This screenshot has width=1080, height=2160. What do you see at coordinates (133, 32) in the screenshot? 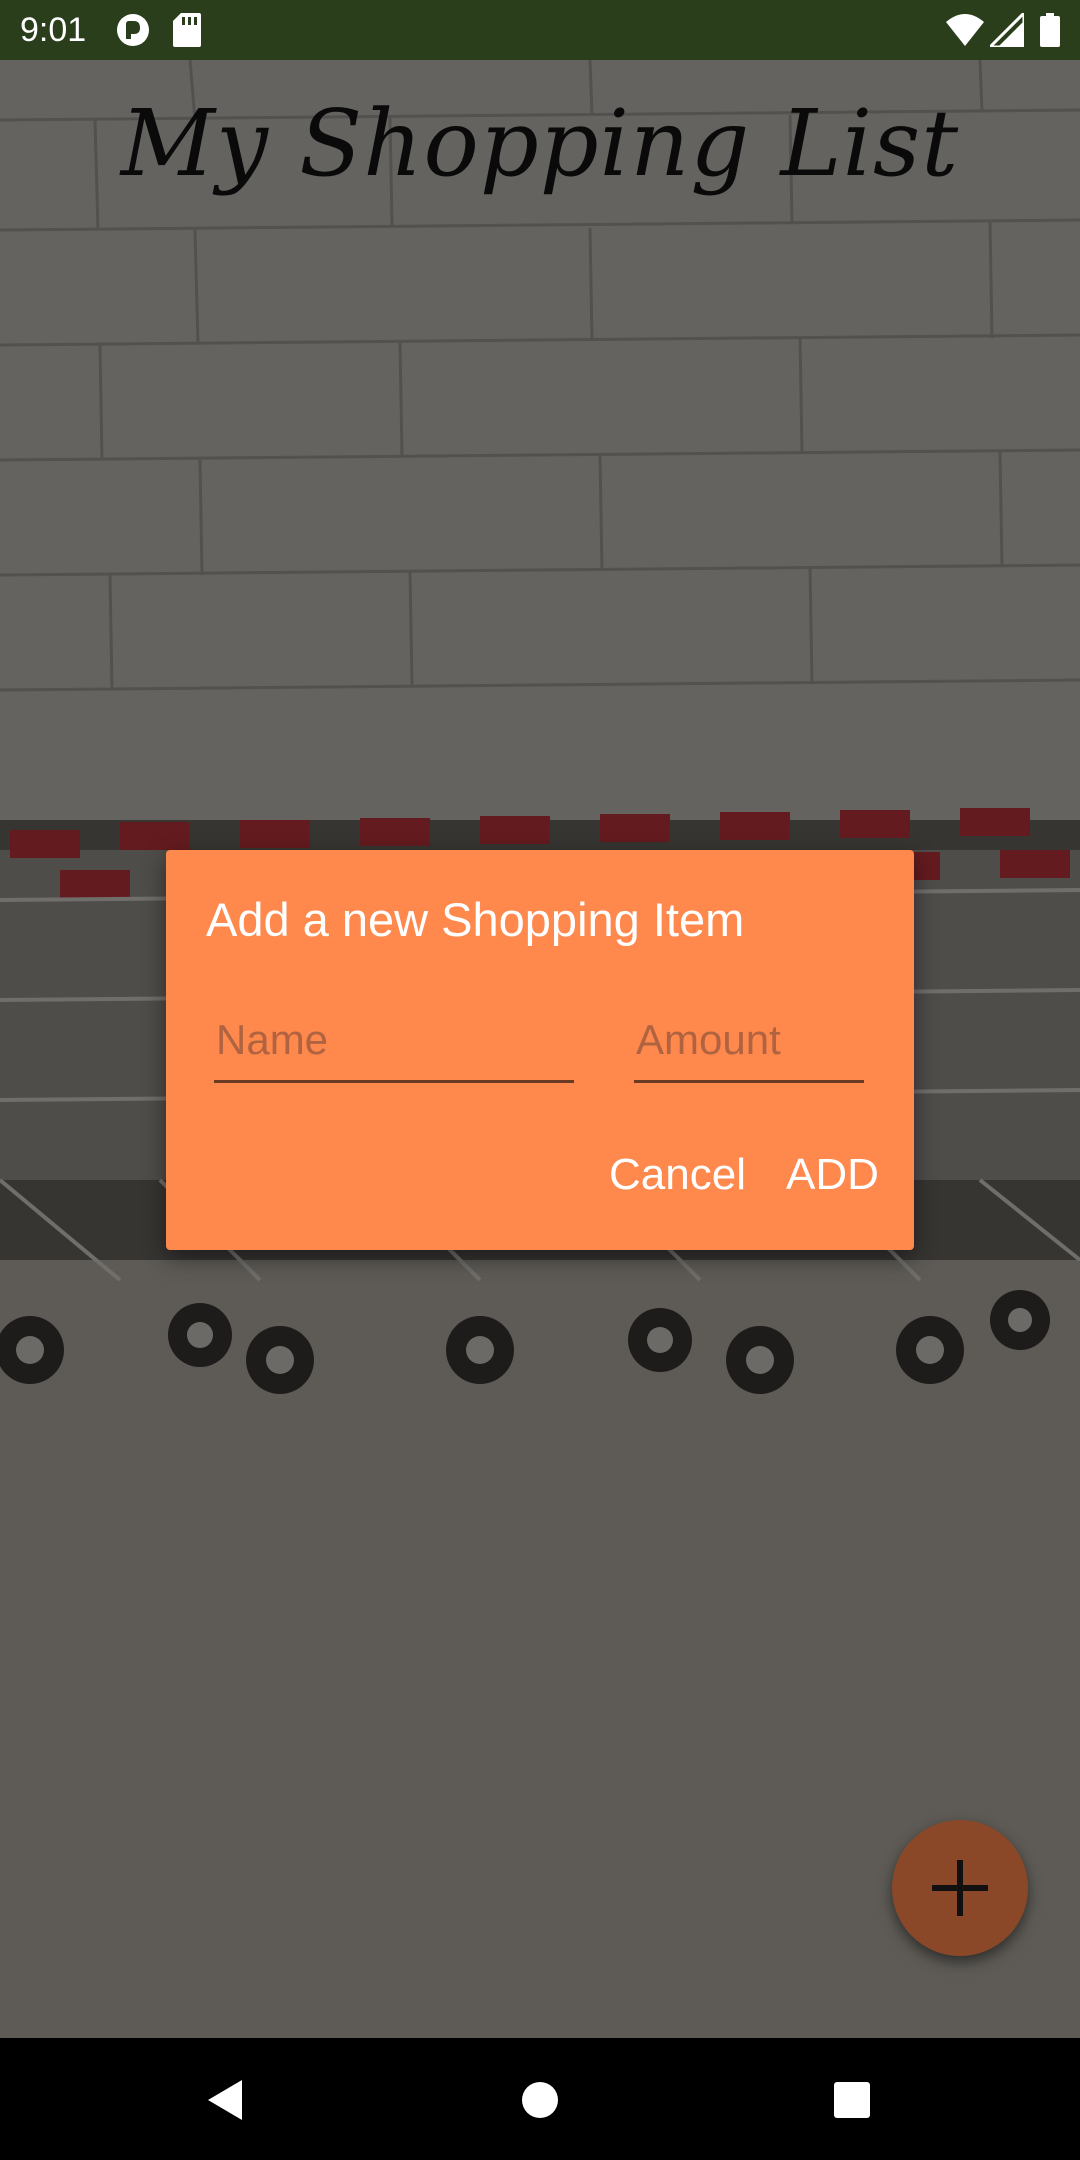
I see `pocket-casts-icon` at bounding box center [133, 32].